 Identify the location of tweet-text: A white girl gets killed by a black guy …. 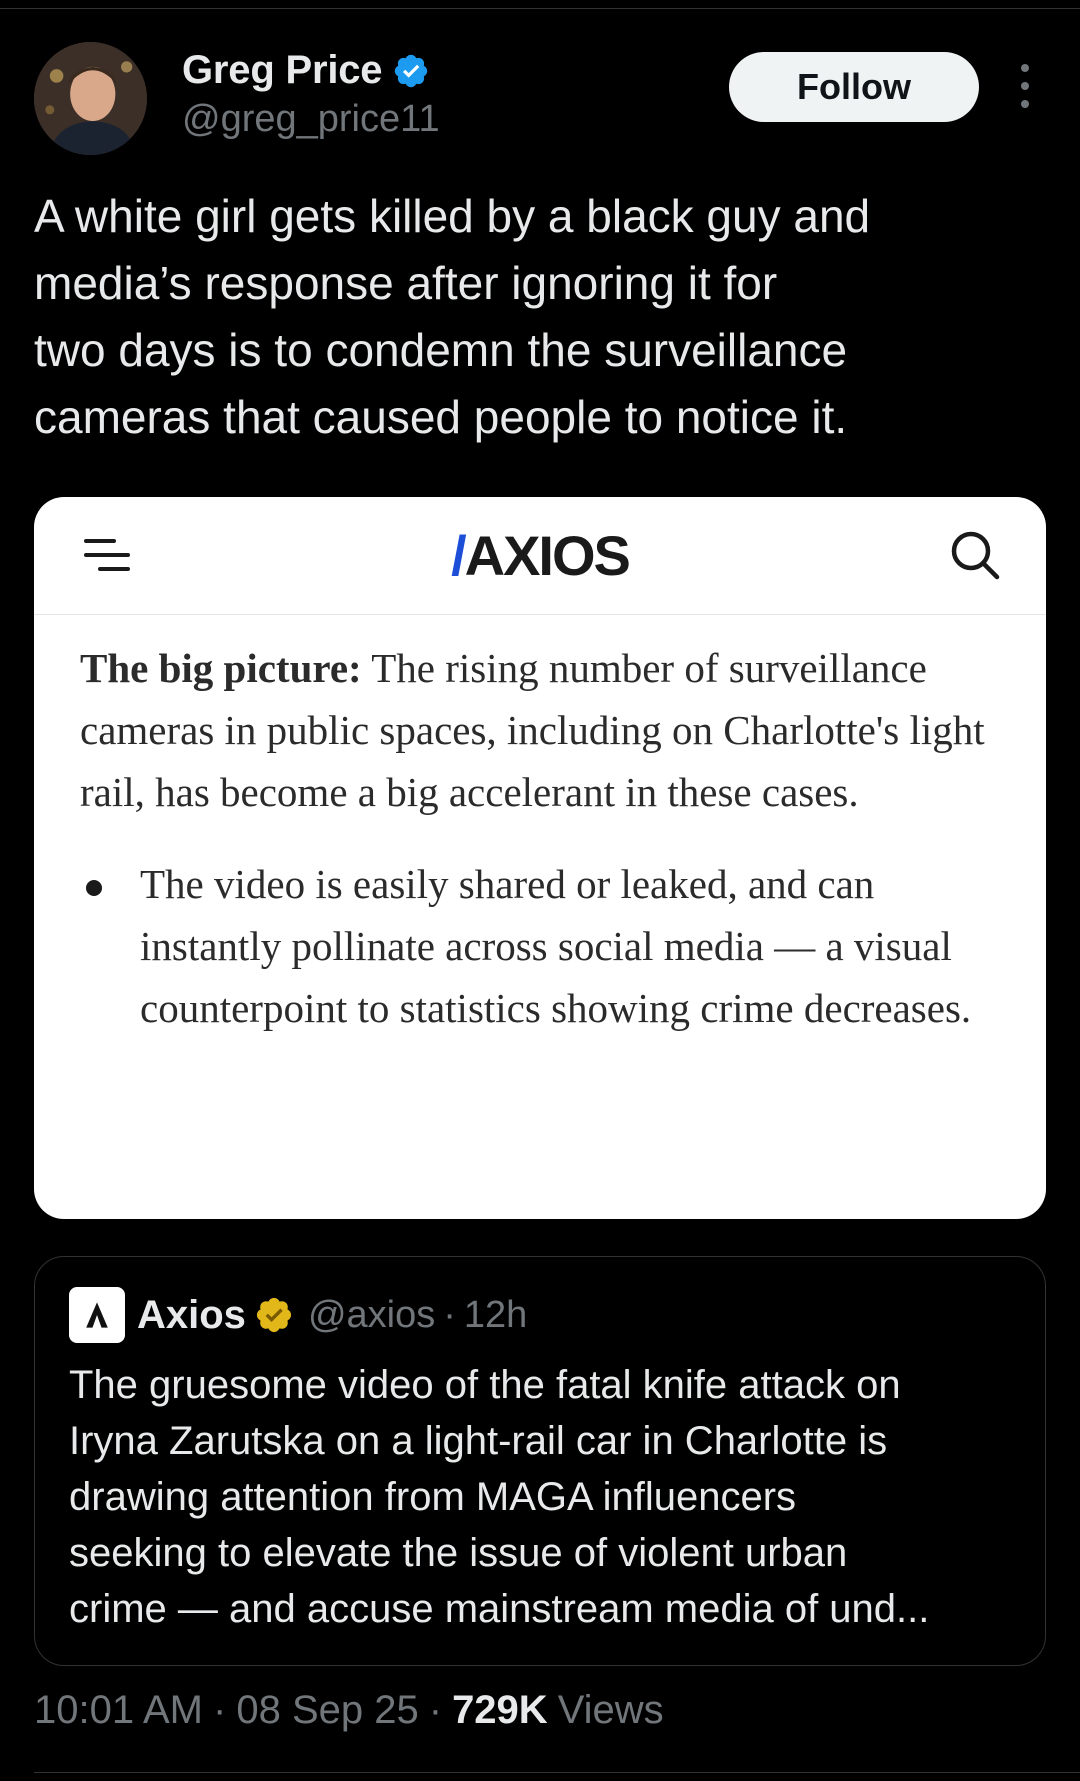
(452, 316).